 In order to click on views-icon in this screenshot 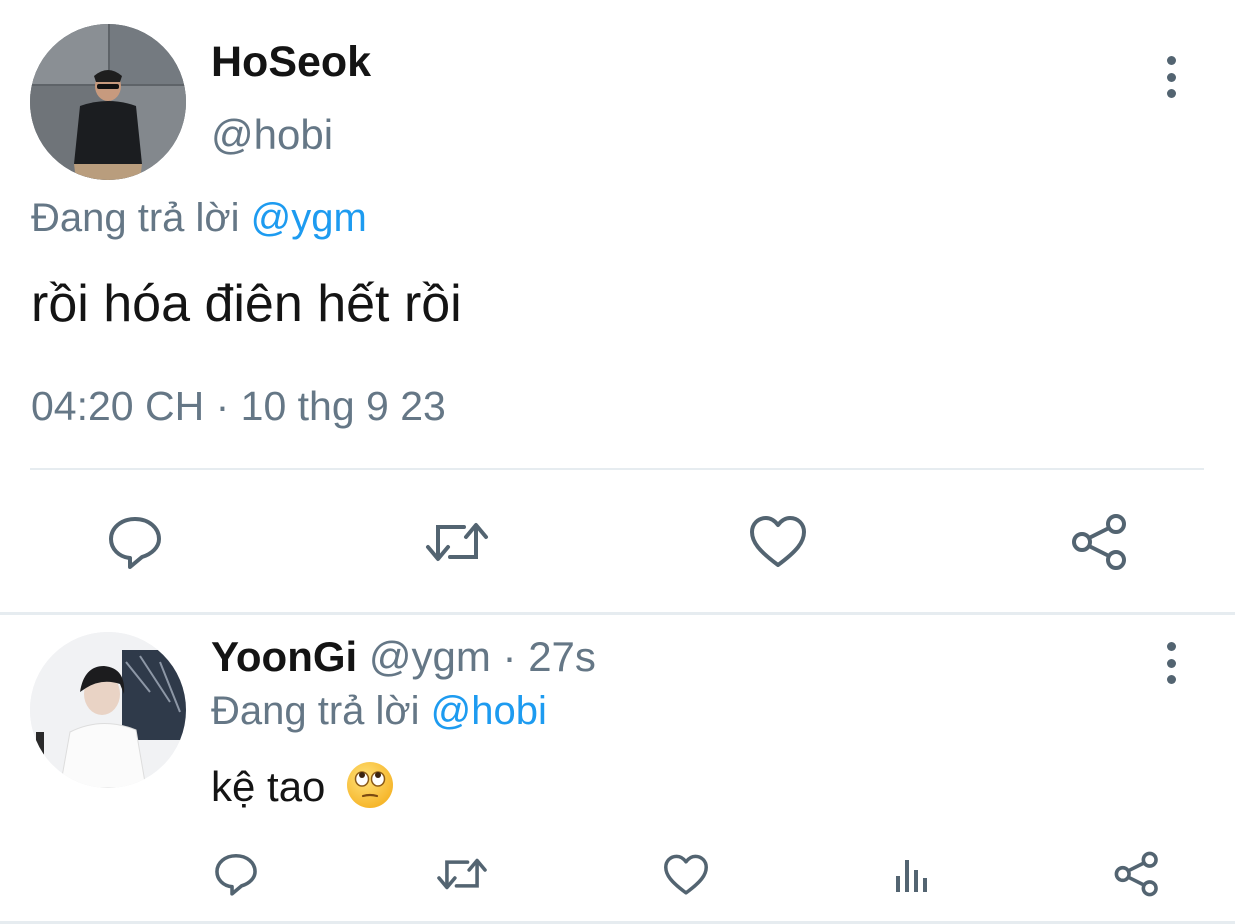, I will do `click(911, 876)`.